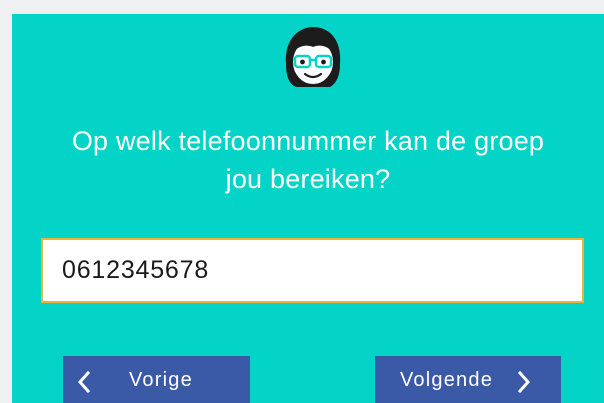 The image size is (604, 403). I want to click on chevron-left-icon, so click(84, 382).